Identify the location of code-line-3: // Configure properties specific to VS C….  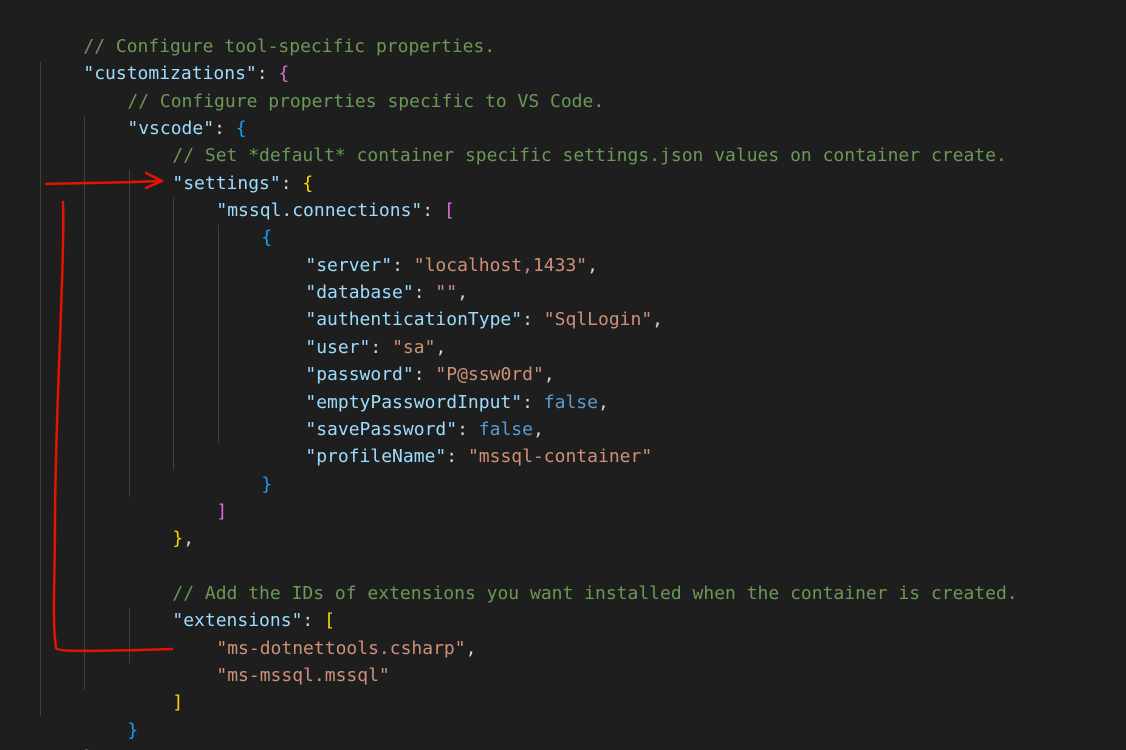
(344, 86).